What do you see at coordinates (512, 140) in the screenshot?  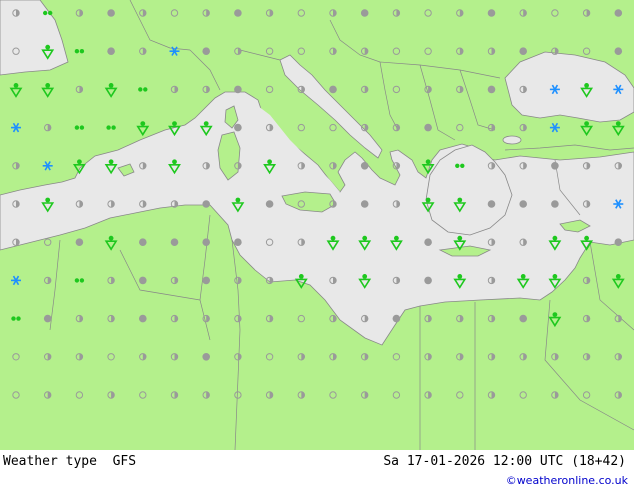 I see `sea-of-marmara` at bounding box center [512, 140].